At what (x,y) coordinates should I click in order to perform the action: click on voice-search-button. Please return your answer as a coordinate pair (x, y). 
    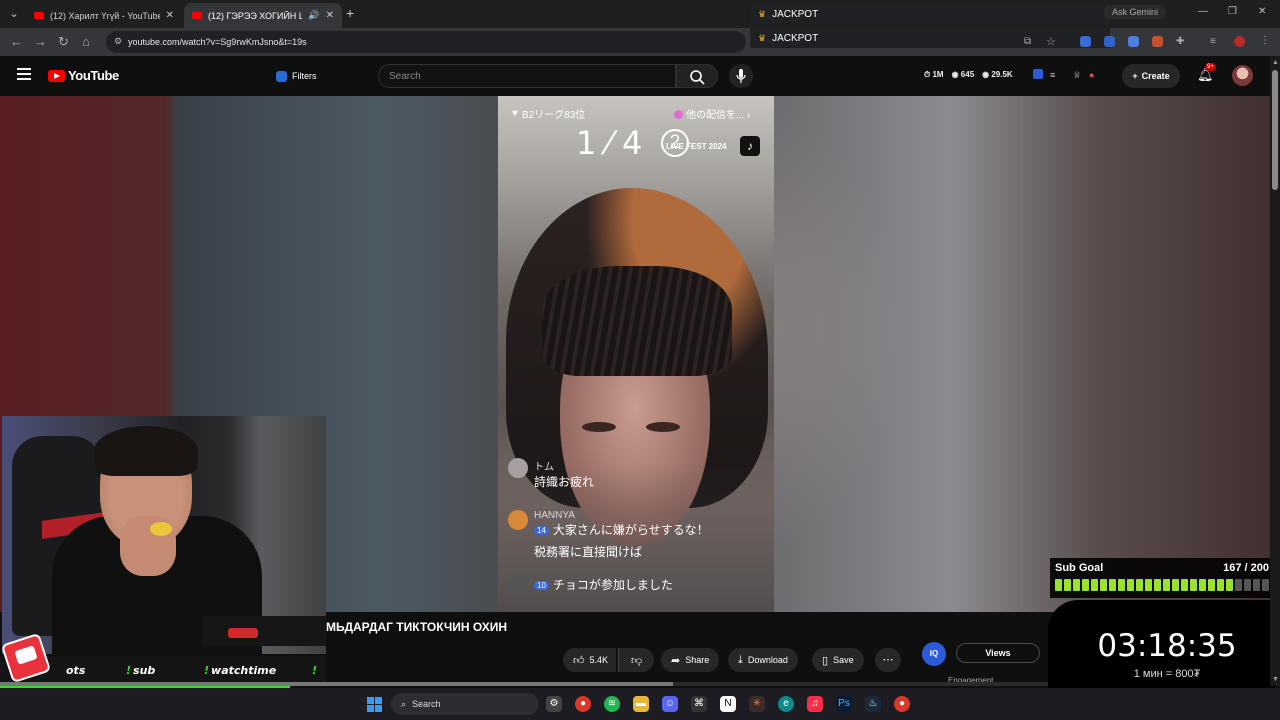
    Looking at the image, I should click on (741, 76).